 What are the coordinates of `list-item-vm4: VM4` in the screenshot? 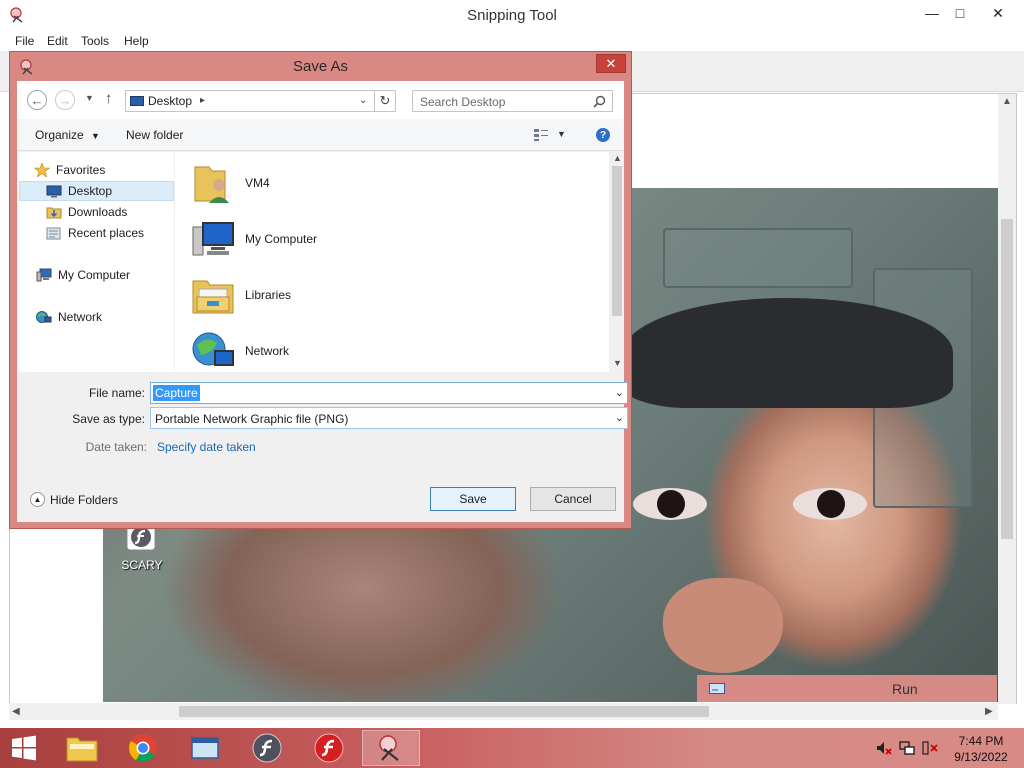 It's located at (230, 183).